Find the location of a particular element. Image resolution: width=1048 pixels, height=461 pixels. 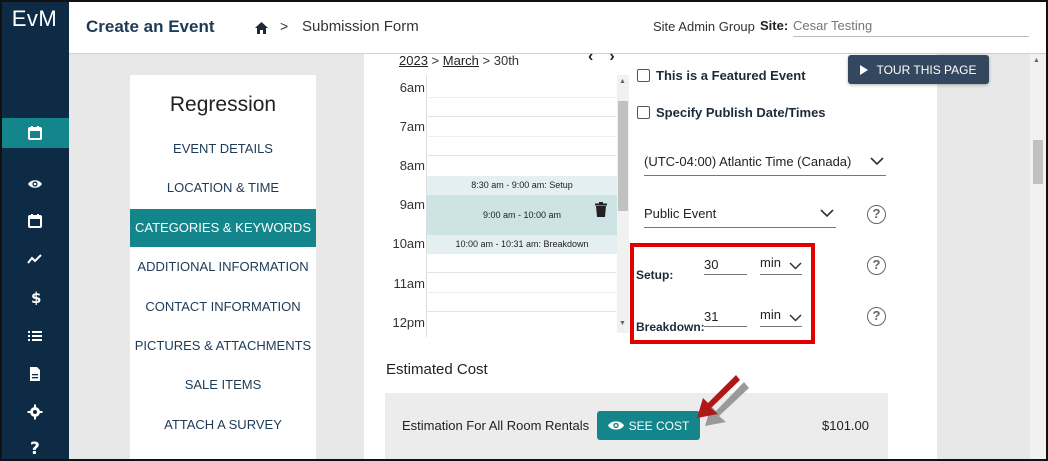

app-logo: EvM is located at coordinates (34, 18).